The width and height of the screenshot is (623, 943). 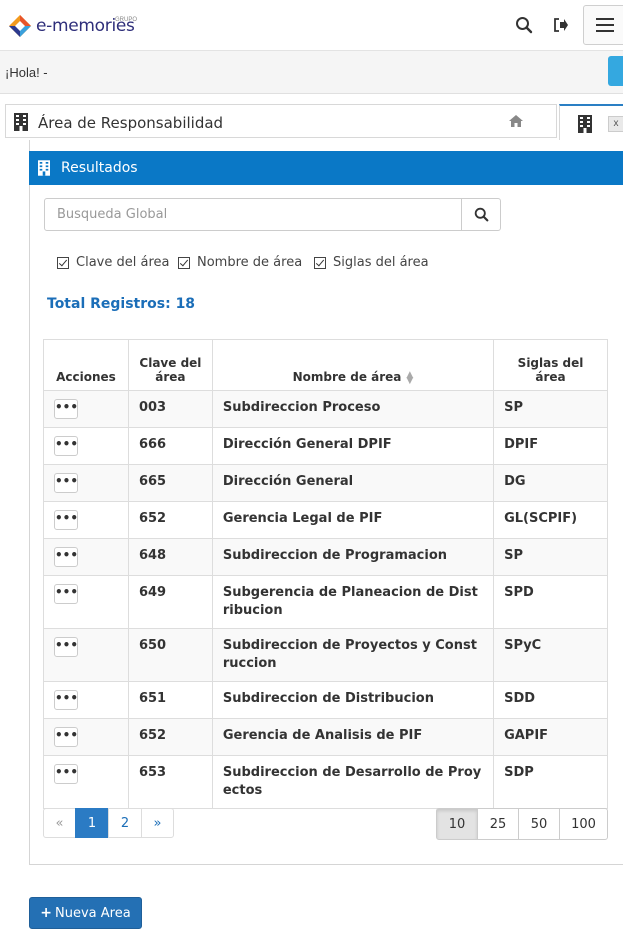 What do you see at coordinates (93, 913) in the screenshot?
I see `new-area-label: Nueva Area` at bounding box center [93, 913].